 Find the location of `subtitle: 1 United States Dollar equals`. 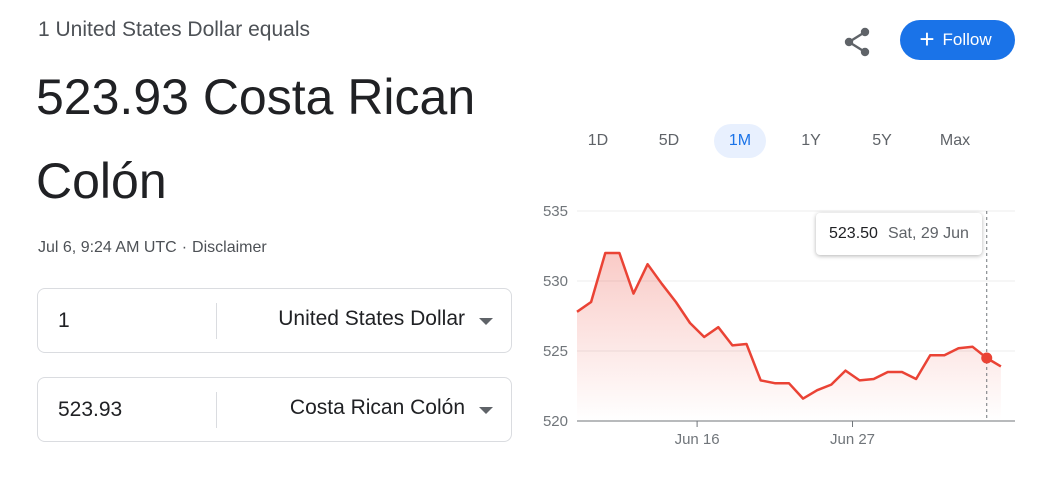

subtitle: 1 United States Dollar equals is located at coordinates (174, 29).